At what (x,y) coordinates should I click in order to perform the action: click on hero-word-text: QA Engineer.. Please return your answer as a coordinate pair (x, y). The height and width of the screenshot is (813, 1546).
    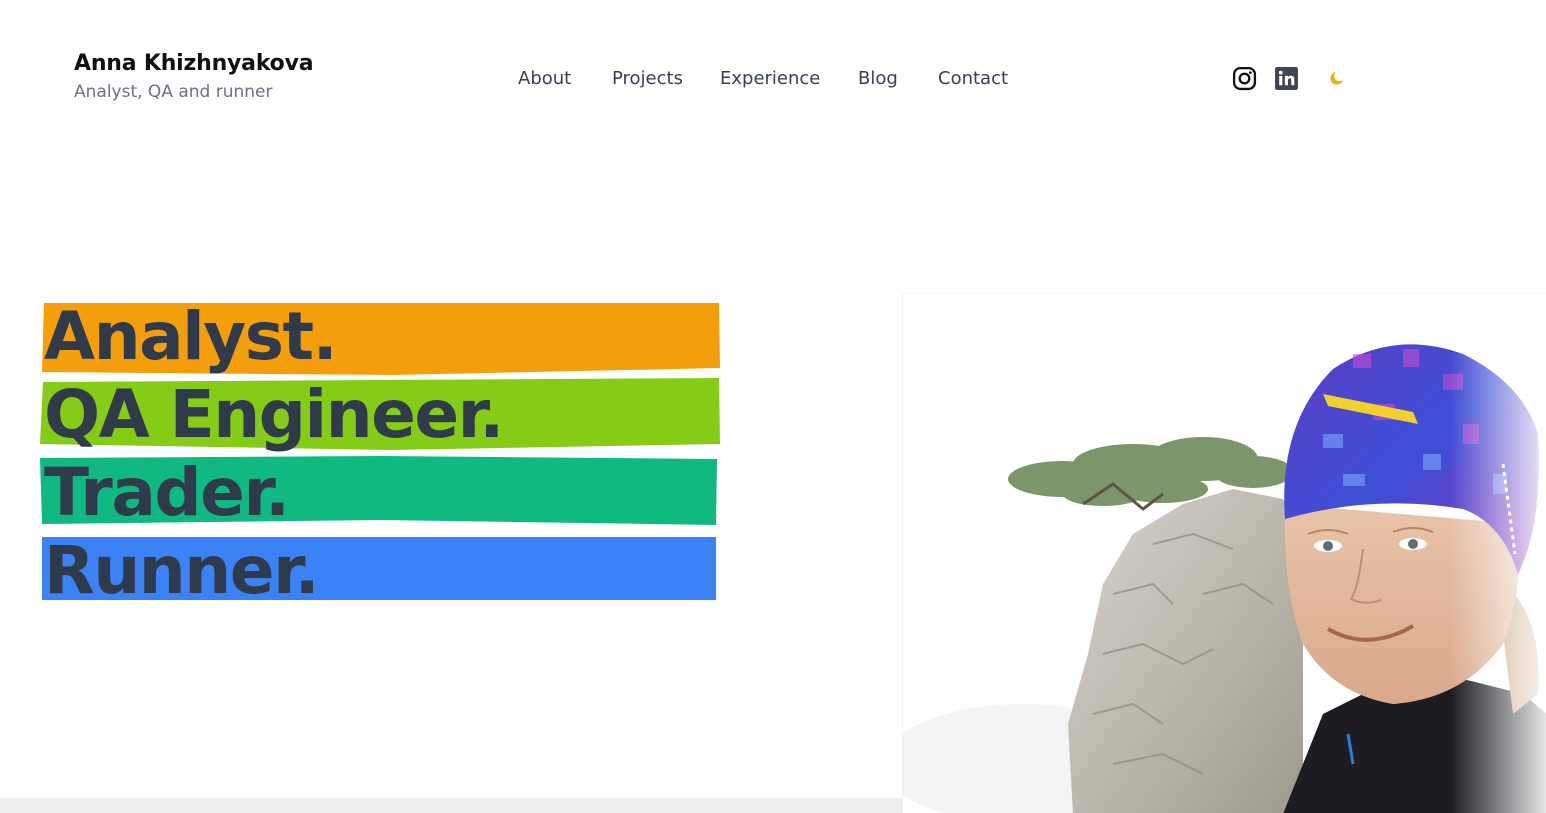
    Looking at the image, I should click on (274, 414).